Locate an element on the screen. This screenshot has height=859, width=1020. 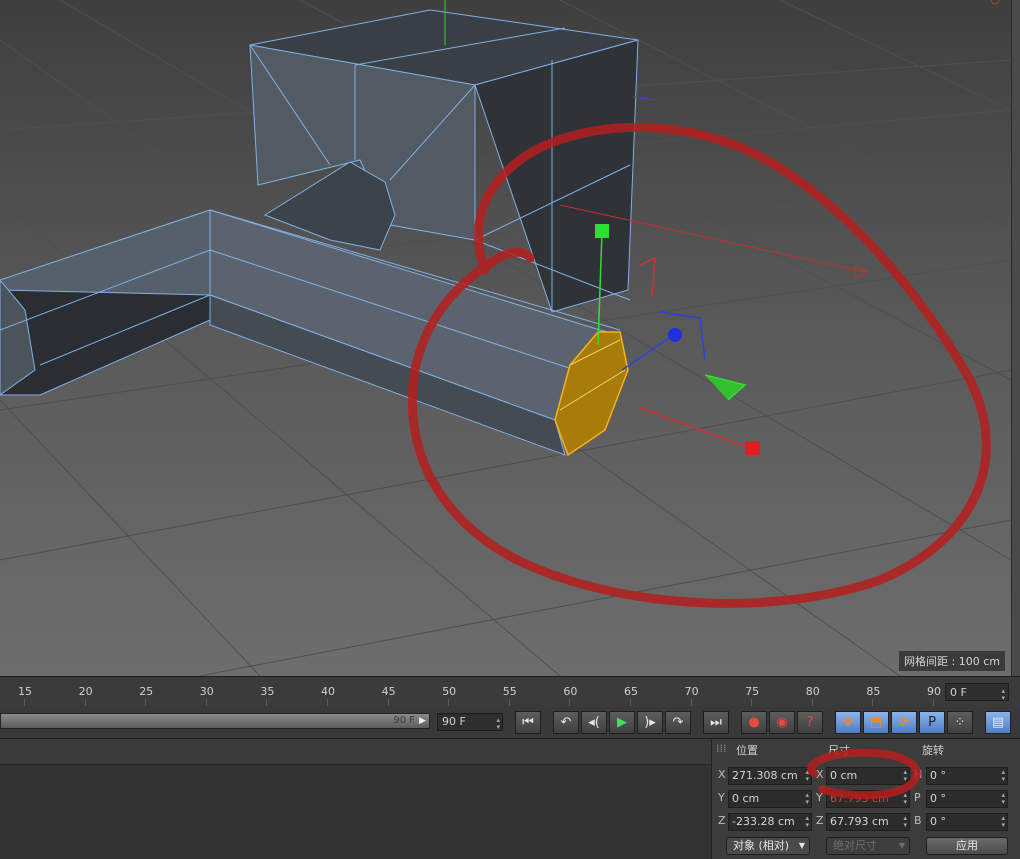
position-axis-label: Y is located at coordinates (721, 797).